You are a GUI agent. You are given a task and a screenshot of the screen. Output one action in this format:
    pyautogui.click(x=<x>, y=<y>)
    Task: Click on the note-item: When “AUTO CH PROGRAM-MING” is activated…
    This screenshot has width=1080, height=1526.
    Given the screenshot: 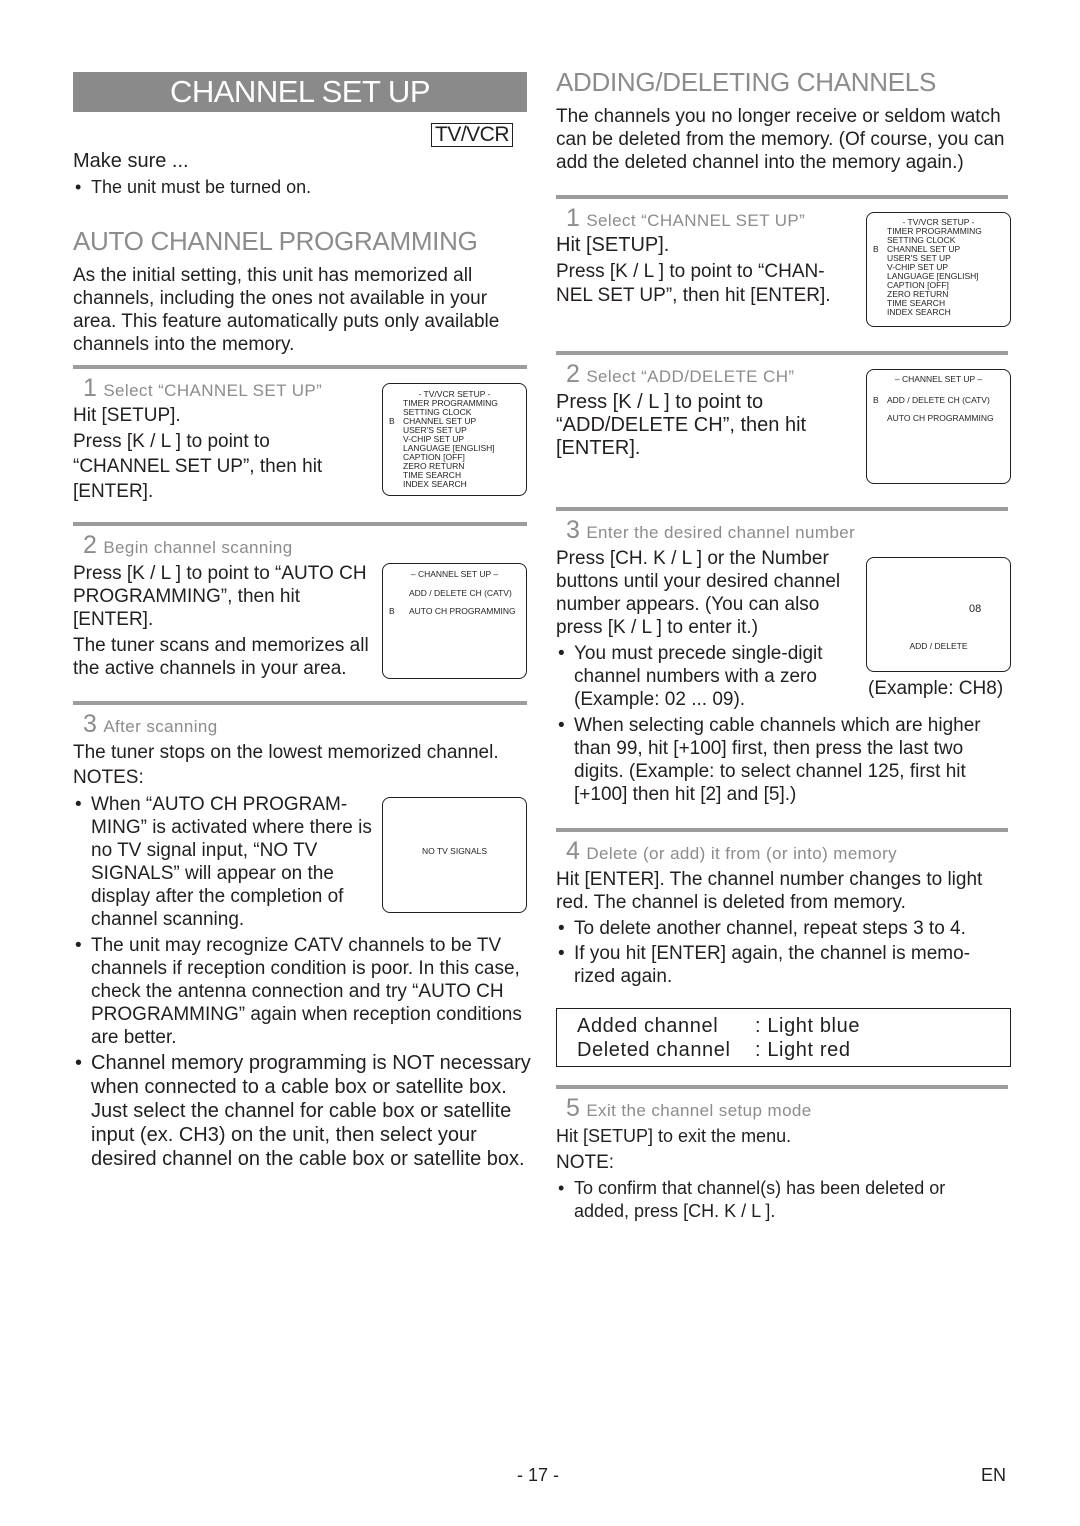 What is the action you would take?
    pyautogui.click(x=223, y=862)
    